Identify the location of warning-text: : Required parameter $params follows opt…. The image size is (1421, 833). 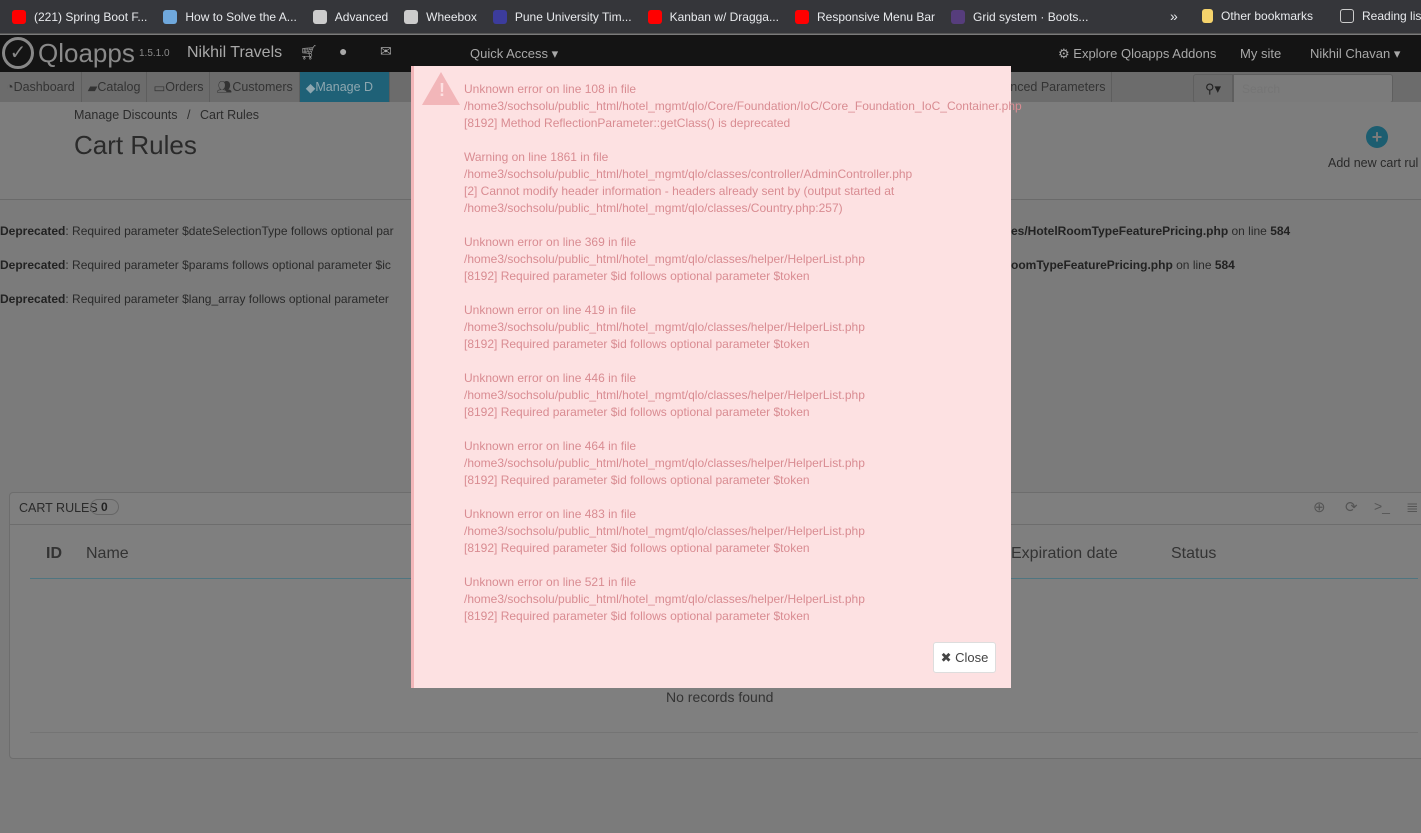
(228, 265).